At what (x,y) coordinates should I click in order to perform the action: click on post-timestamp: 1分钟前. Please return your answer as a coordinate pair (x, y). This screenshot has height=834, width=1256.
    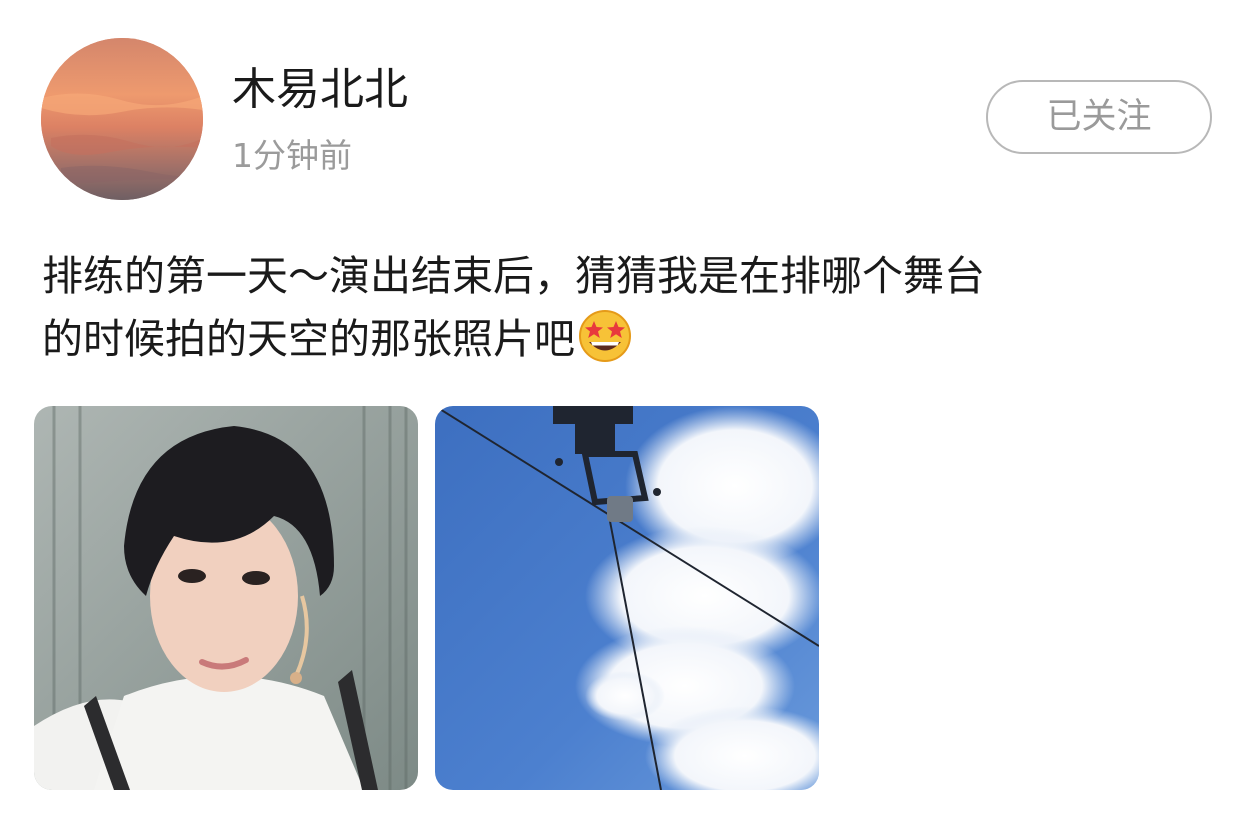
    Looking at the image, I should click on (292, 155).